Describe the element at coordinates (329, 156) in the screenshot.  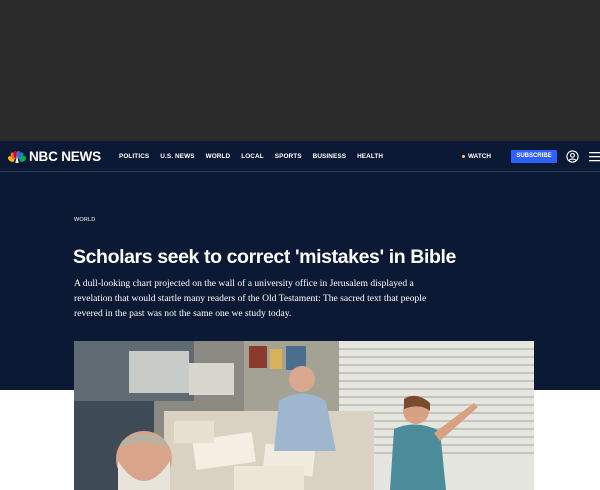
I see `nav-business: BUSINESS` at that location.